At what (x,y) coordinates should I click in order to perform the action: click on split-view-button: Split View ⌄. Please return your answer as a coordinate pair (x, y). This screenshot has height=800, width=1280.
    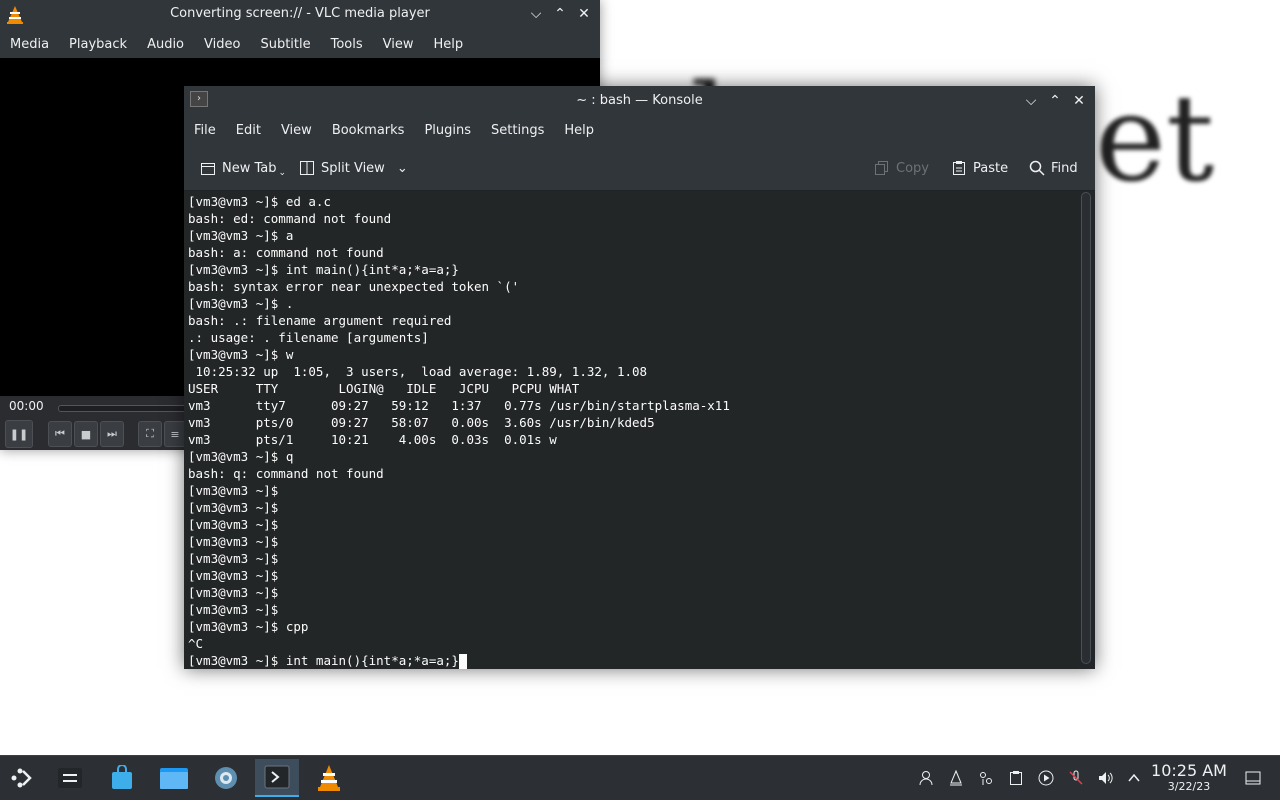
    Looking at the image, I should click on (353, 168).